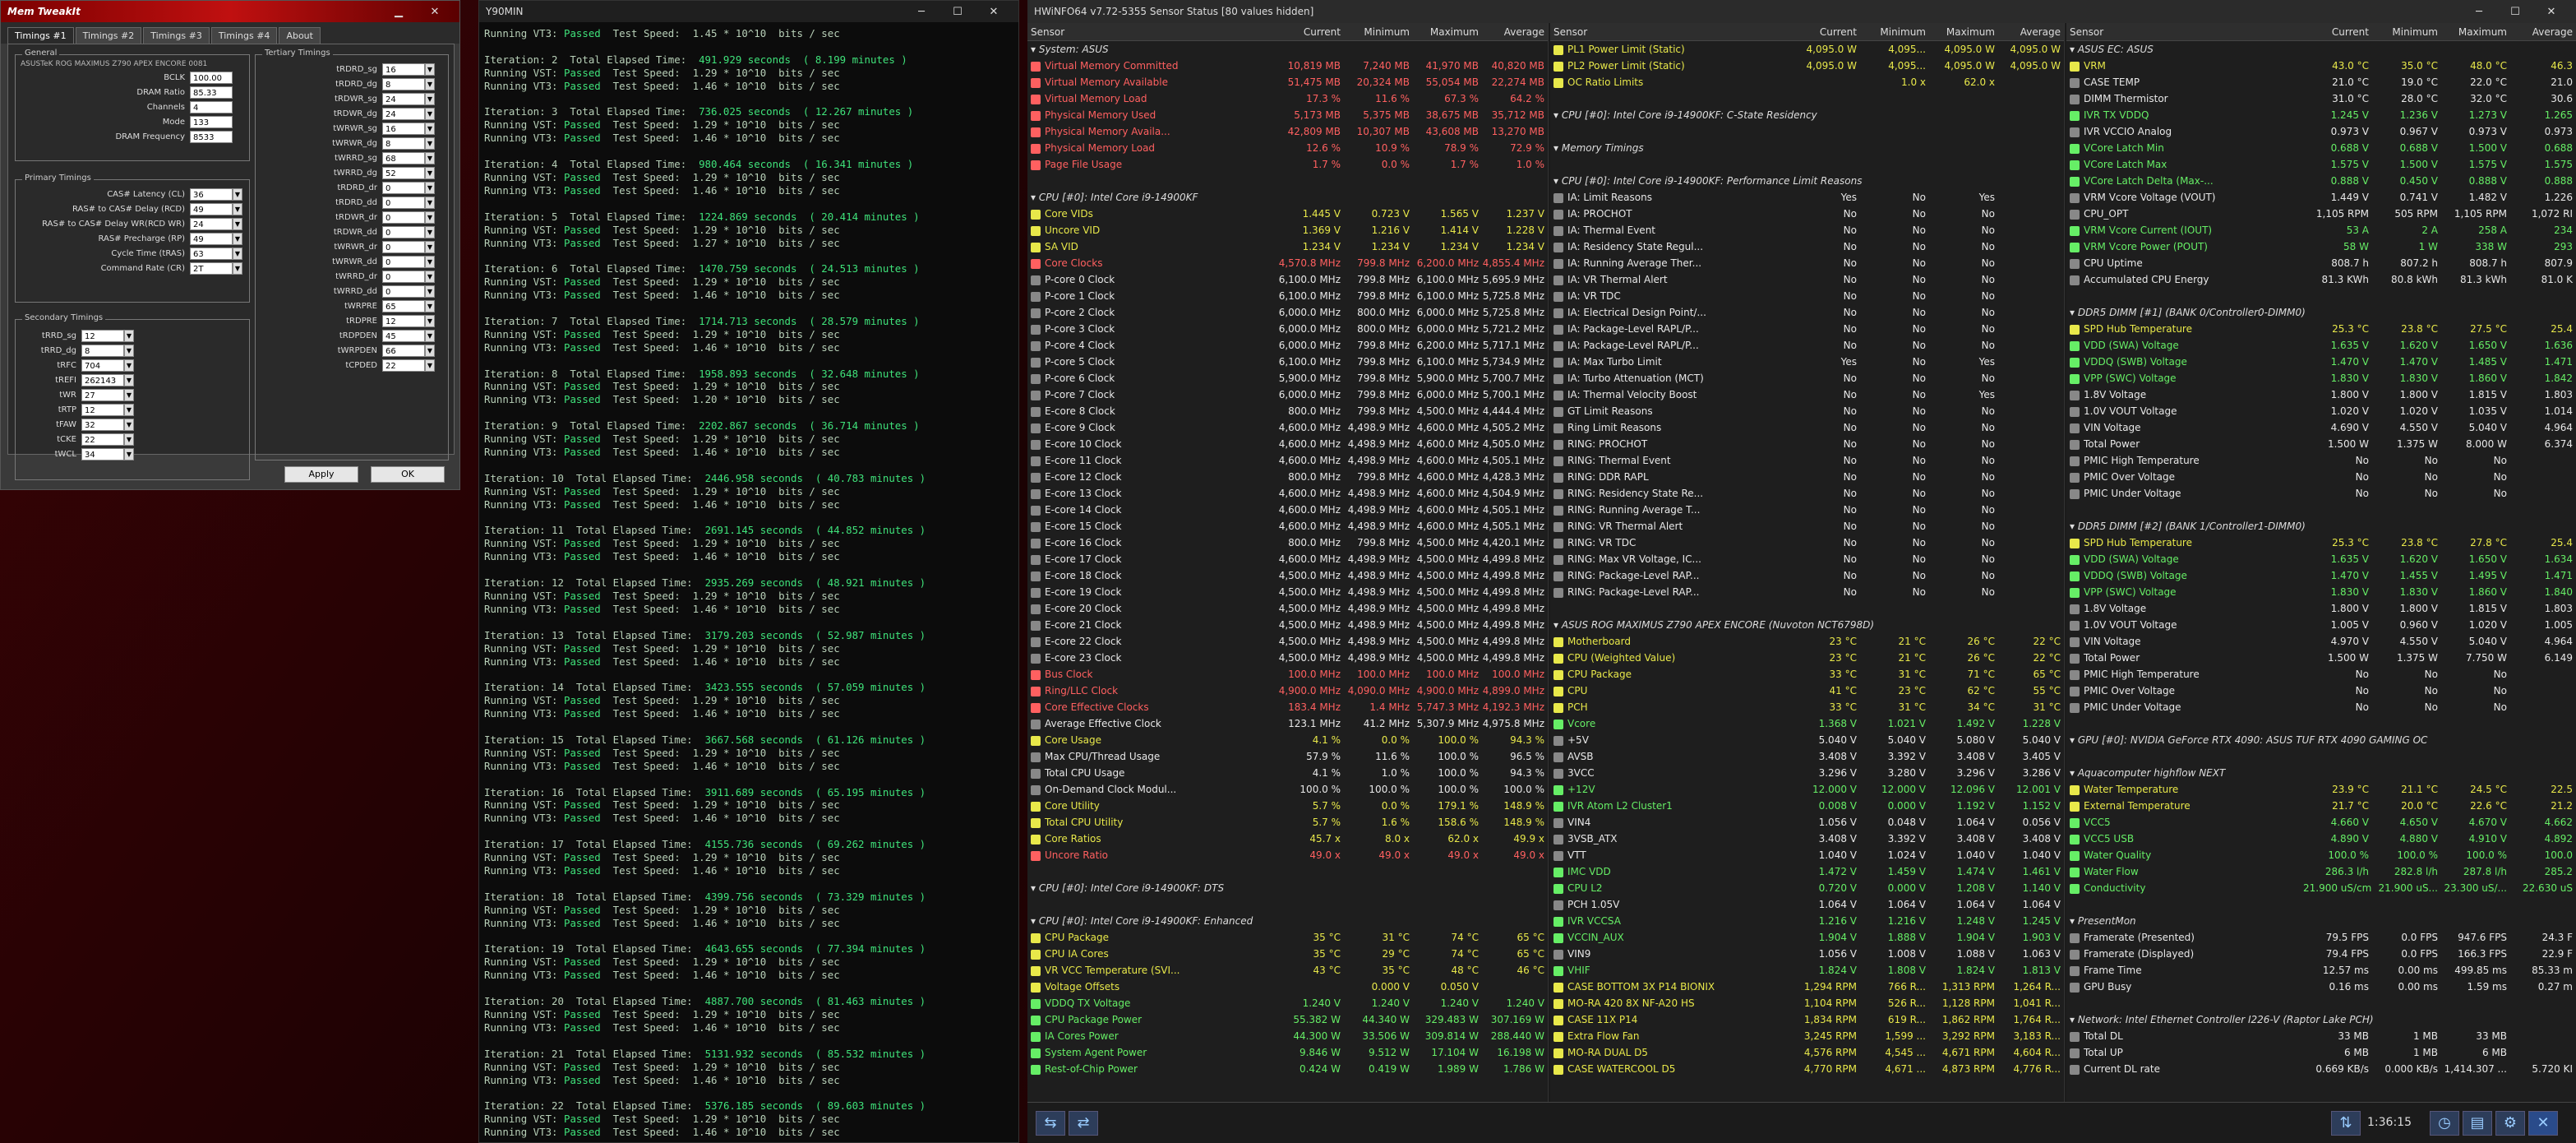 This screenshot has width=2576, height=1143. What do you see at coordinates (1515, 32) in the screenshot?
I see `header-average: Average` at bounding box center [1515, 32].